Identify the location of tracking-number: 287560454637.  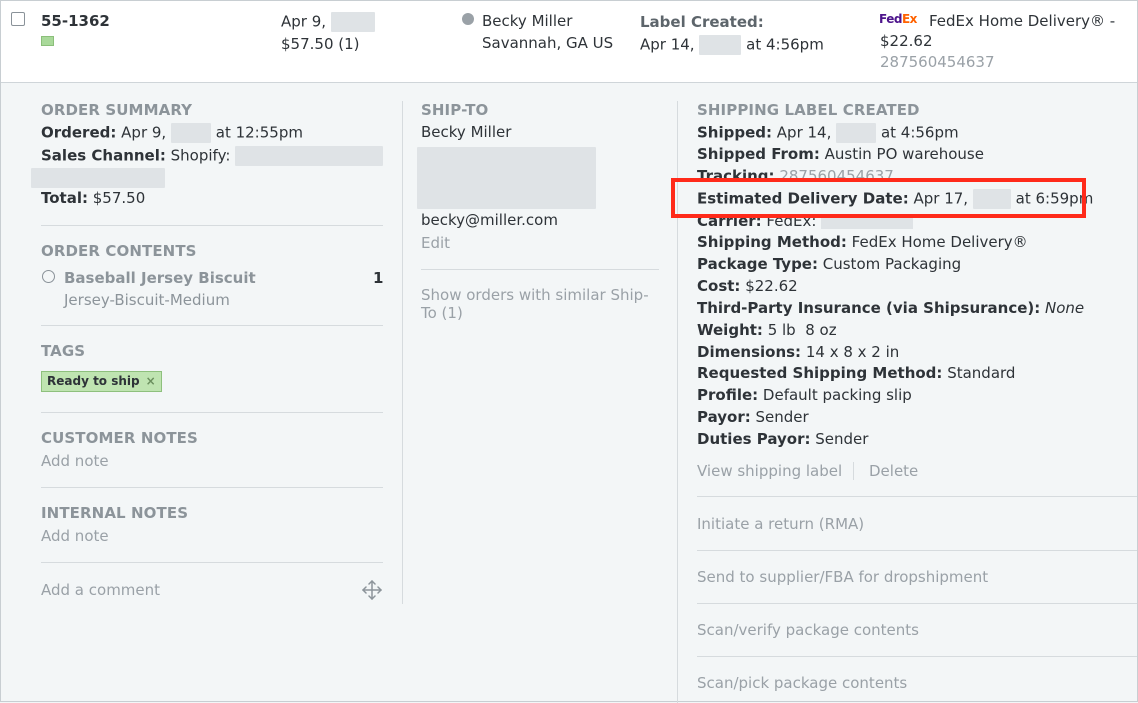
(937, 62).